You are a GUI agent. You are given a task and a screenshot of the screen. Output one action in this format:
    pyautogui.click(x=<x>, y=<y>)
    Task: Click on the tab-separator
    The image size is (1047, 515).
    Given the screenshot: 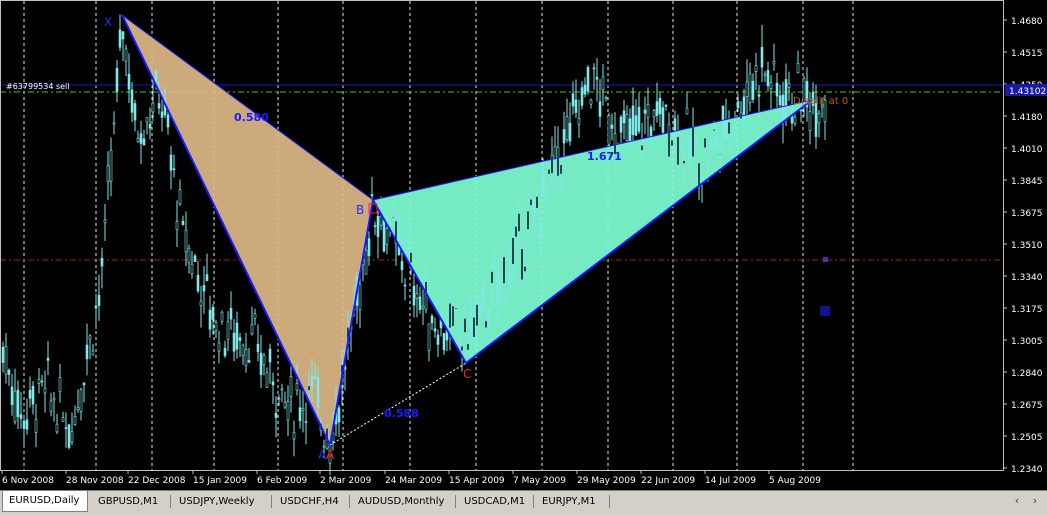 What is the action you would take?
    pyautogui.click(x=271, y=501)
    